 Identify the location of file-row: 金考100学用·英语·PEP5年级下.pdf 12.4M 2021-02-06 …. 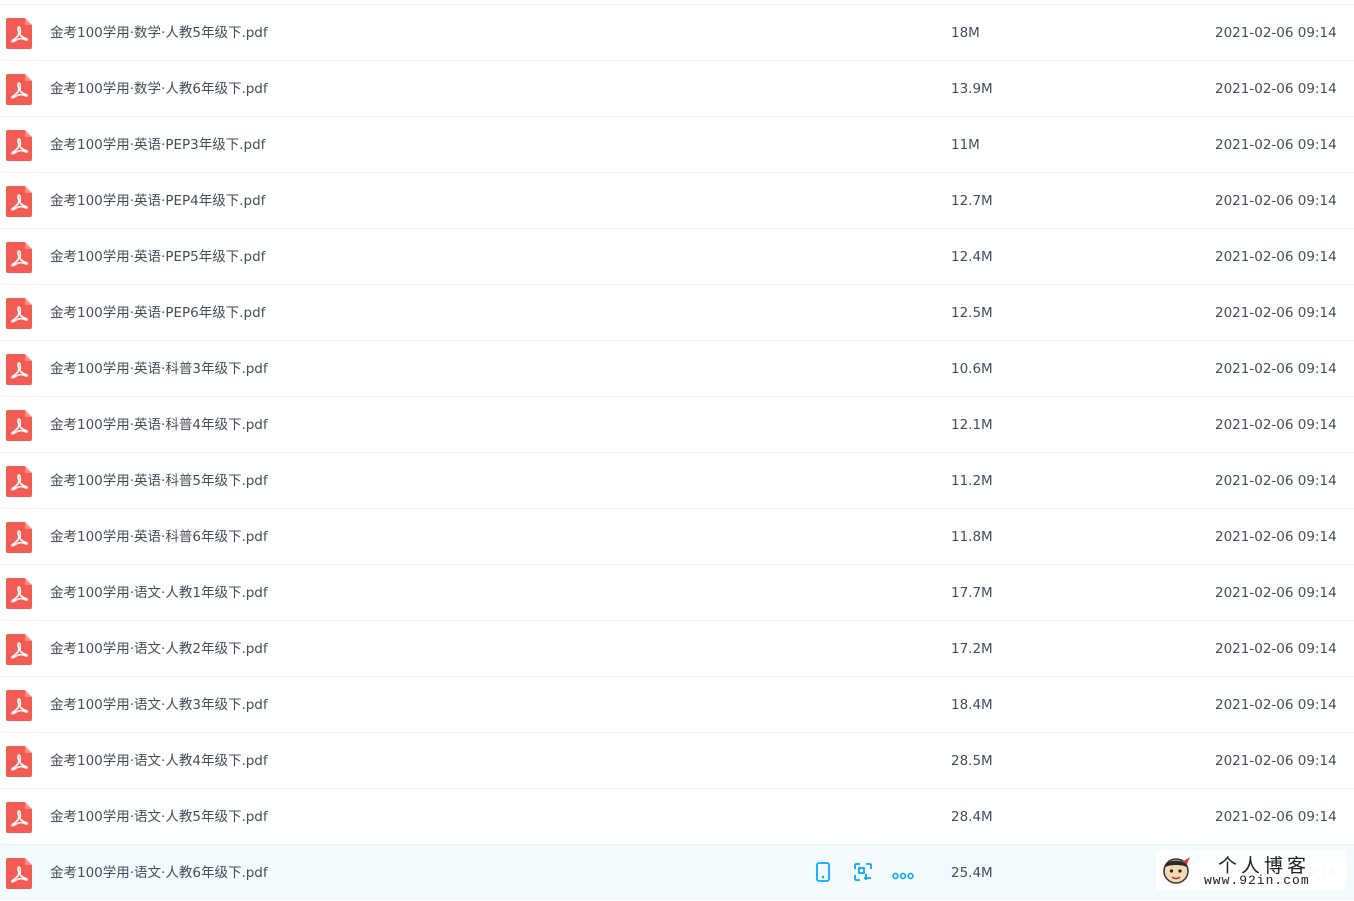
(677, 256).